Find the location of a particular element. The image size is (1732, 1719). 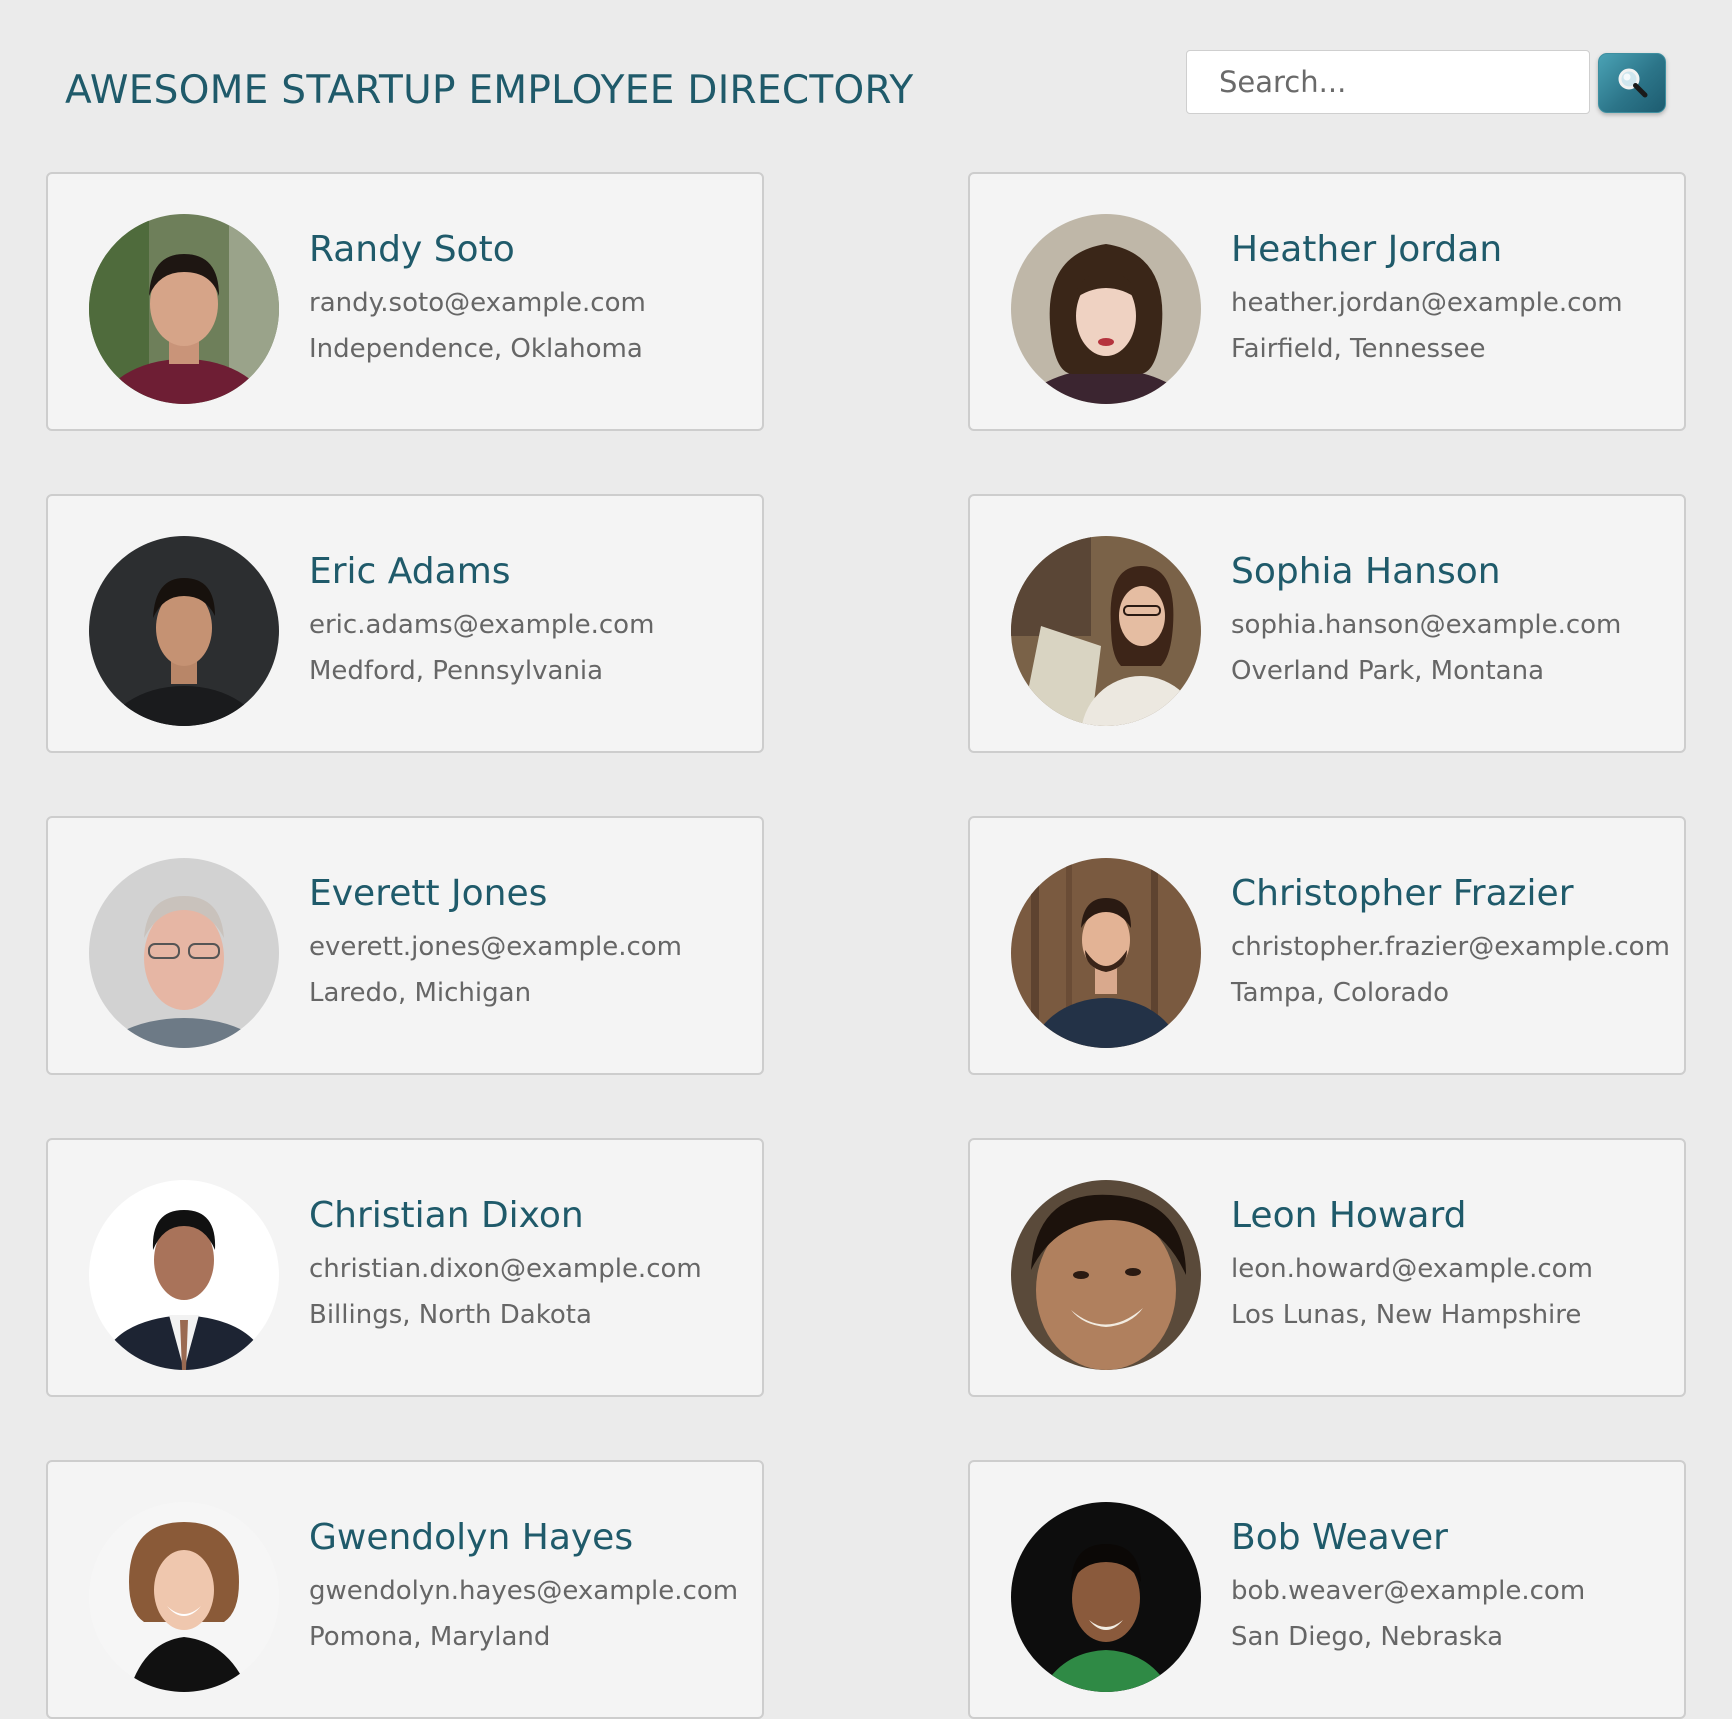

employee-location: Pomona, Maryland is located at coordinates (430, 1637).